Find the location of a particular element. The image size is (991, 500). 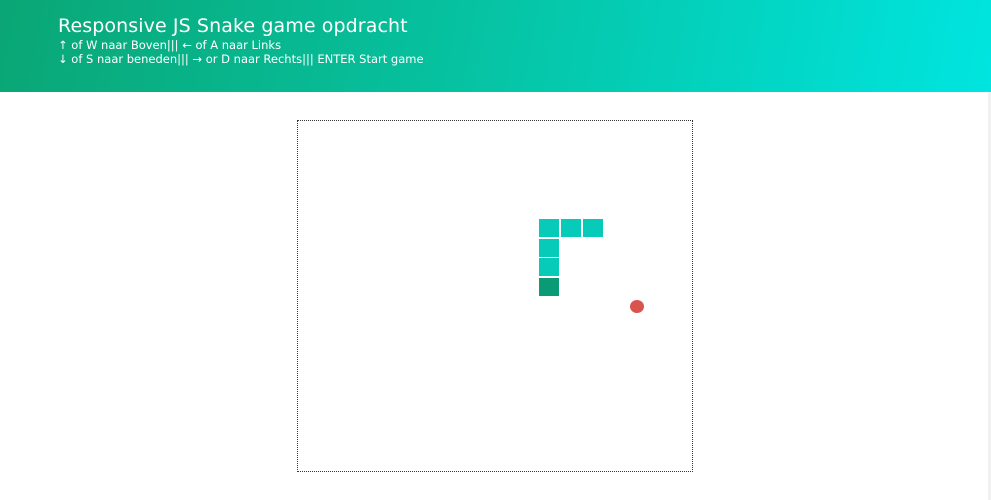

snake-head is located at coordinates (549, 286).